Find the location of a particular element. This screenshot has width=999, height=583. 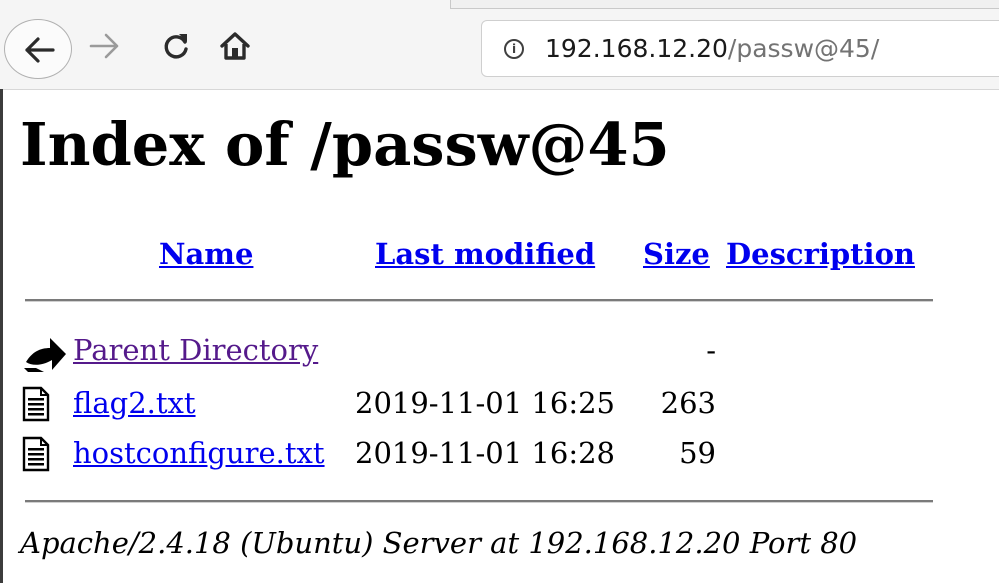

back-button is located at coordinates (38, 49).